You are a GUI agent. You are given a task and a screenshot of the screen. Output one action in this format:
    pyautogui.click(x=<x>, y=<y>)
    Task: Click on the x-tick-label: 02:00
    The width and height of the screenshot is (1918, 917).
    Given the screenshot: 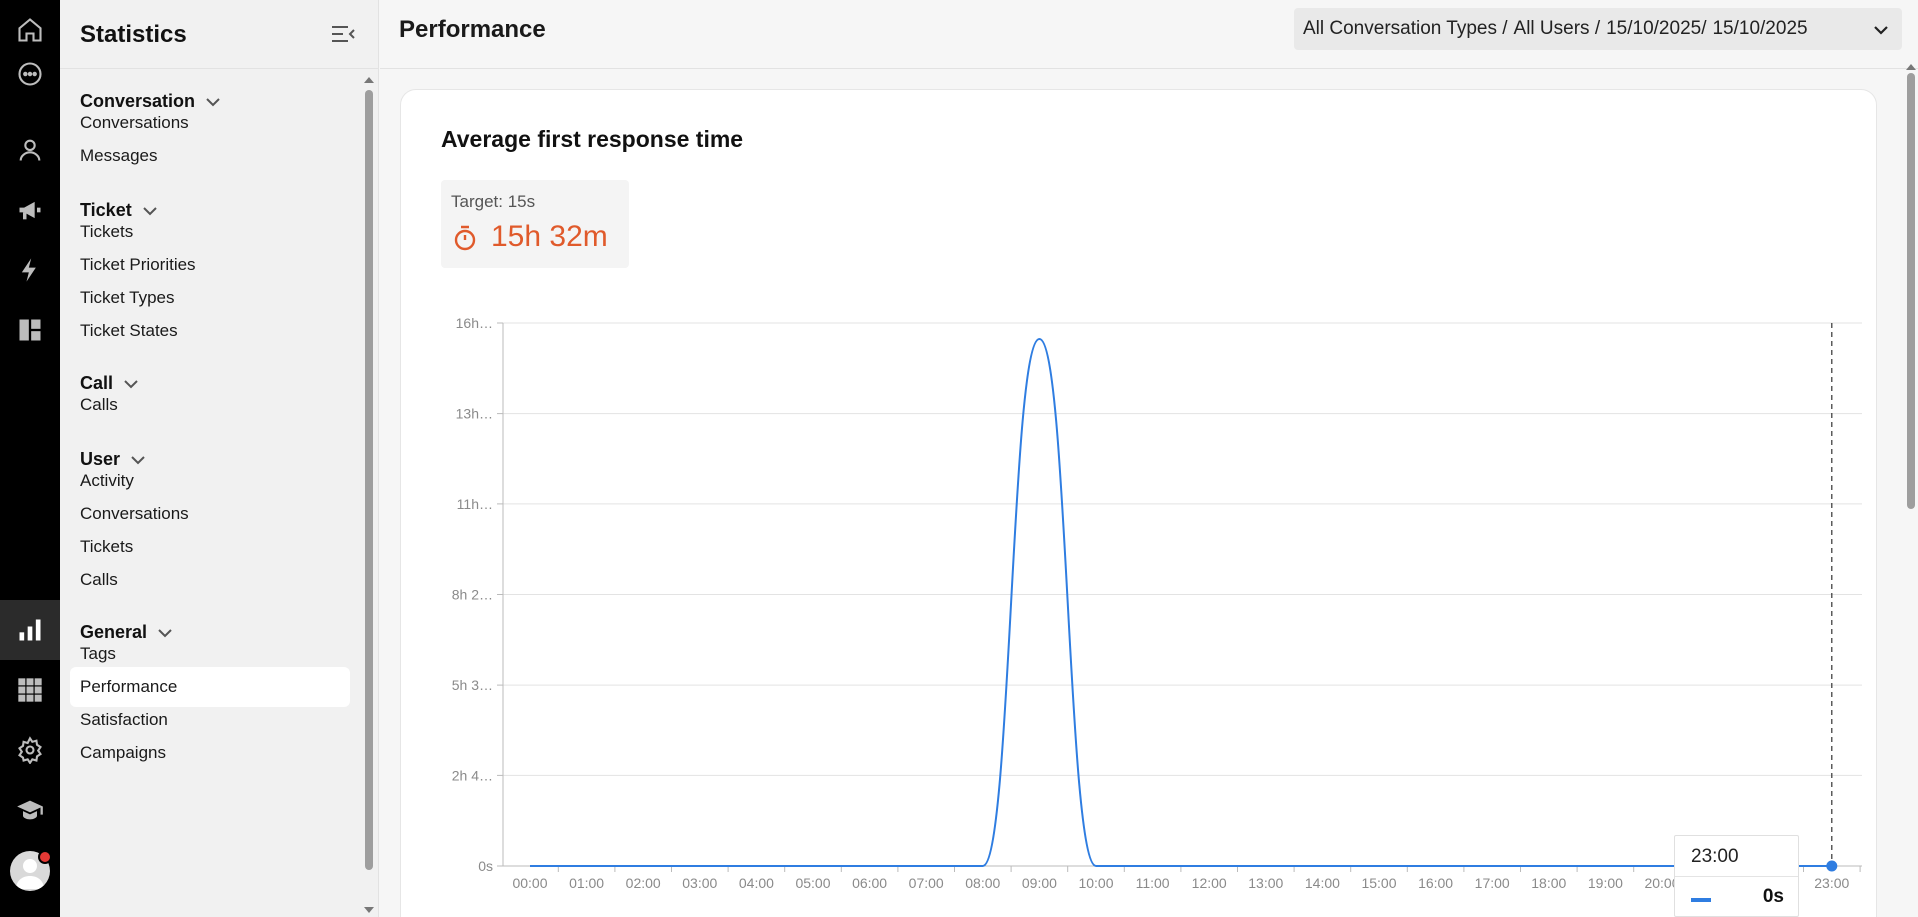 What is the action you would take?
    pyautogui.click(x=643, y=883)
    